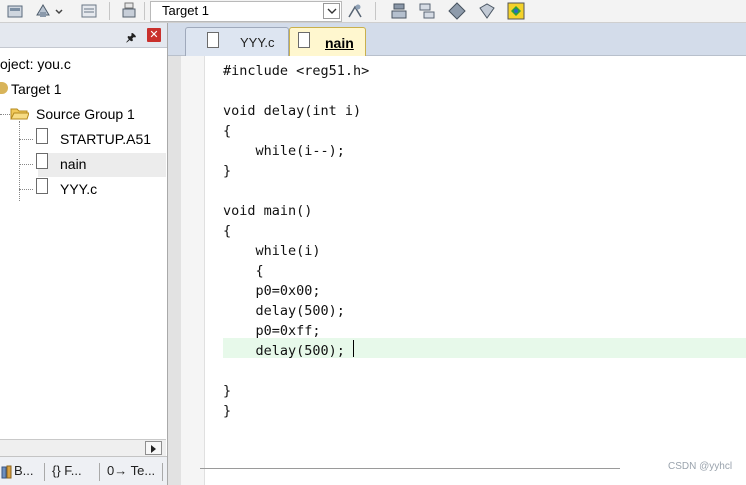 The width and height of the screenshot is (746, 485). What do you see at coordinates (296, 211) in the screenshot?
I see `code-line: void main()` at bounding box center [296, 211].